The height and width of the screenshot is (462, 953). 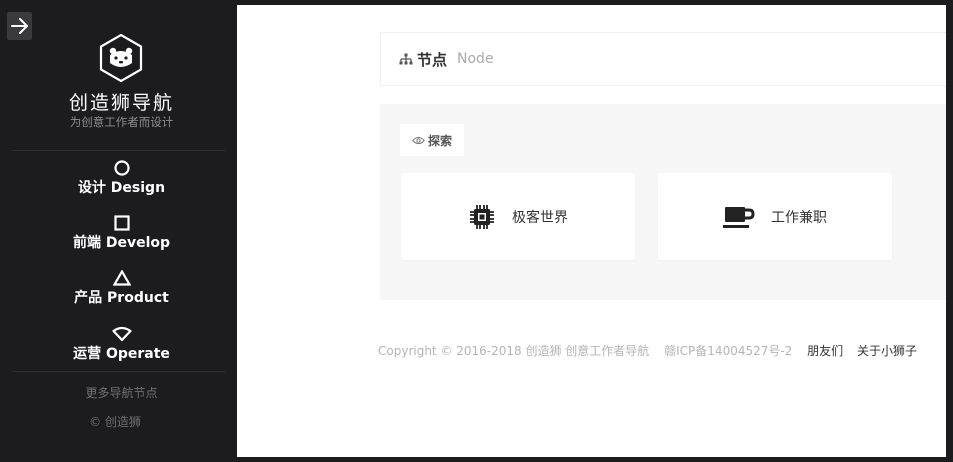 What do you see at coordinates (121, 288) in the screenshot?
I see `nav-item-product: 产品 Product` at bounding box center [121, 288].